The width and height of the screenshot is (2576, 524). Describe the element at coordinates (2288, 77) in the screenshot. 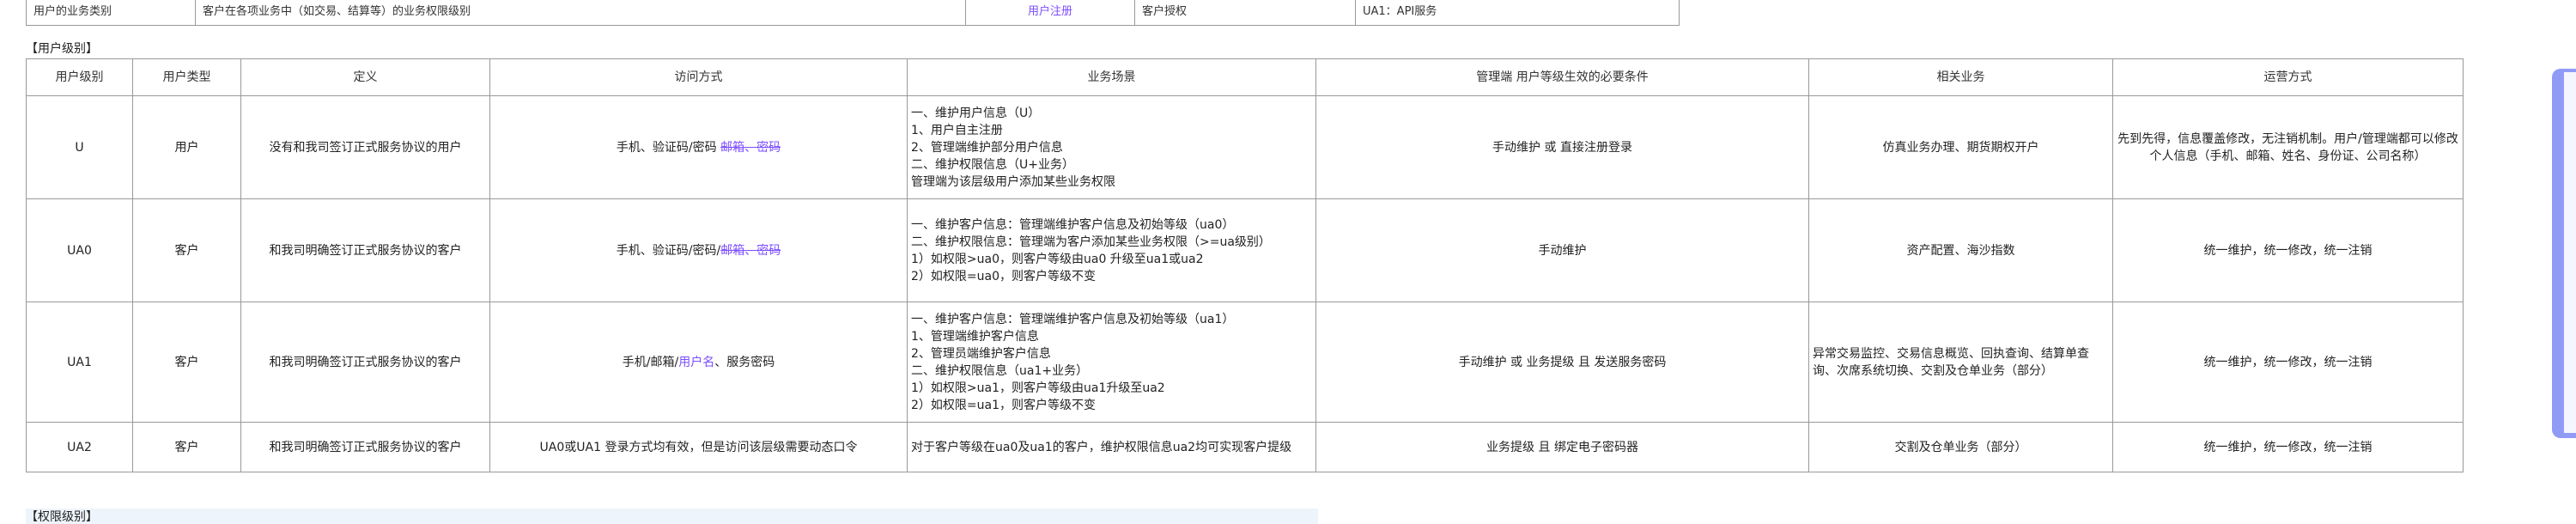

I see `header-operation-mode: 运营方式` at that location.